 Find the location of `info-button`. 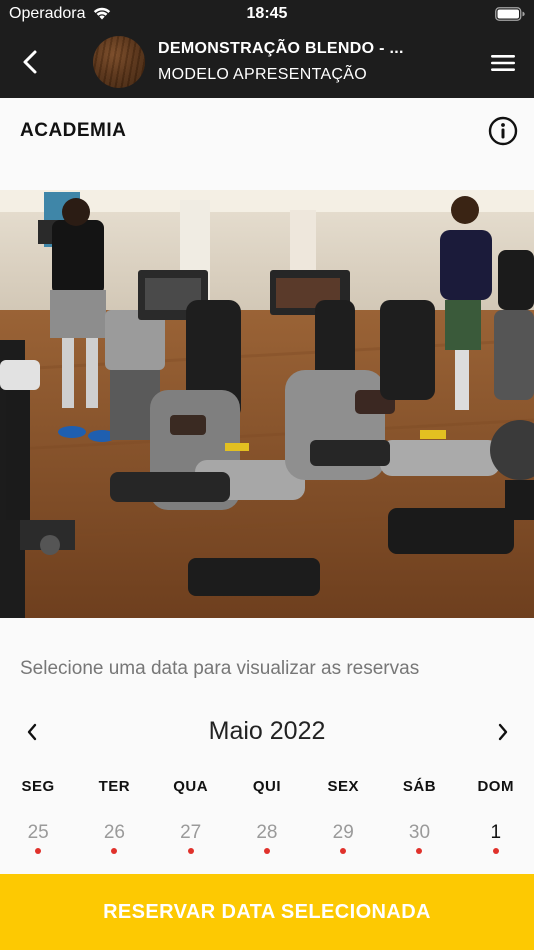

info-button is located at coordinates (503, 131).